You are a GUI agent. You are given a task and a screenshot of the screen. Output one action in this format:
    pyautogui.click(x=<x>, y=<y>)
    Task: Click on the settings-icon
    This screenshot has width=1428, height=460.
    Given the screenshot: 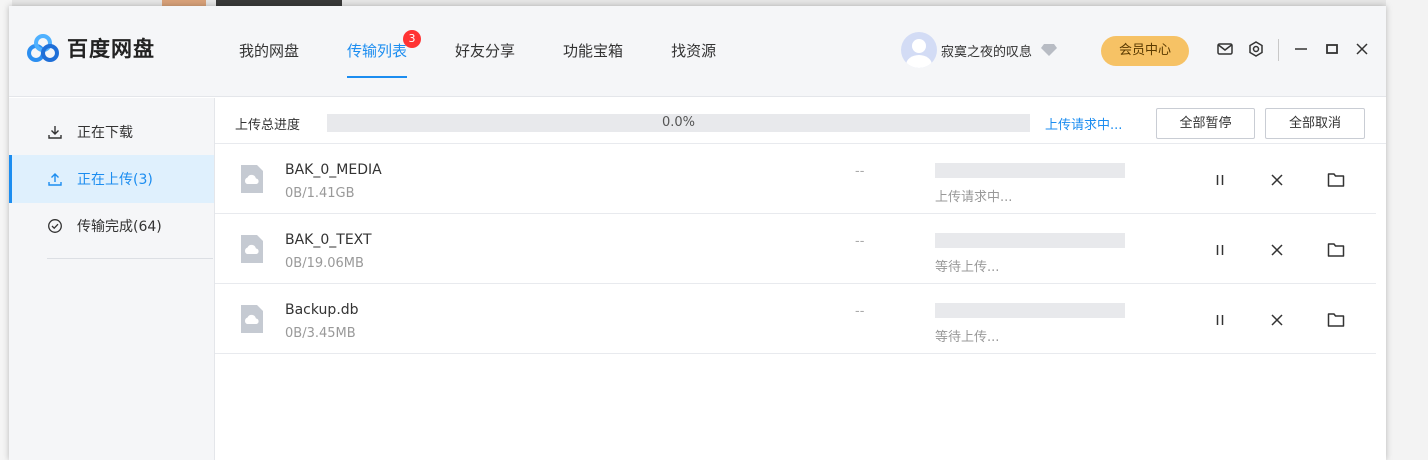 What is the action you would take?
    pyautogui.click(x=1256, y=49)
    